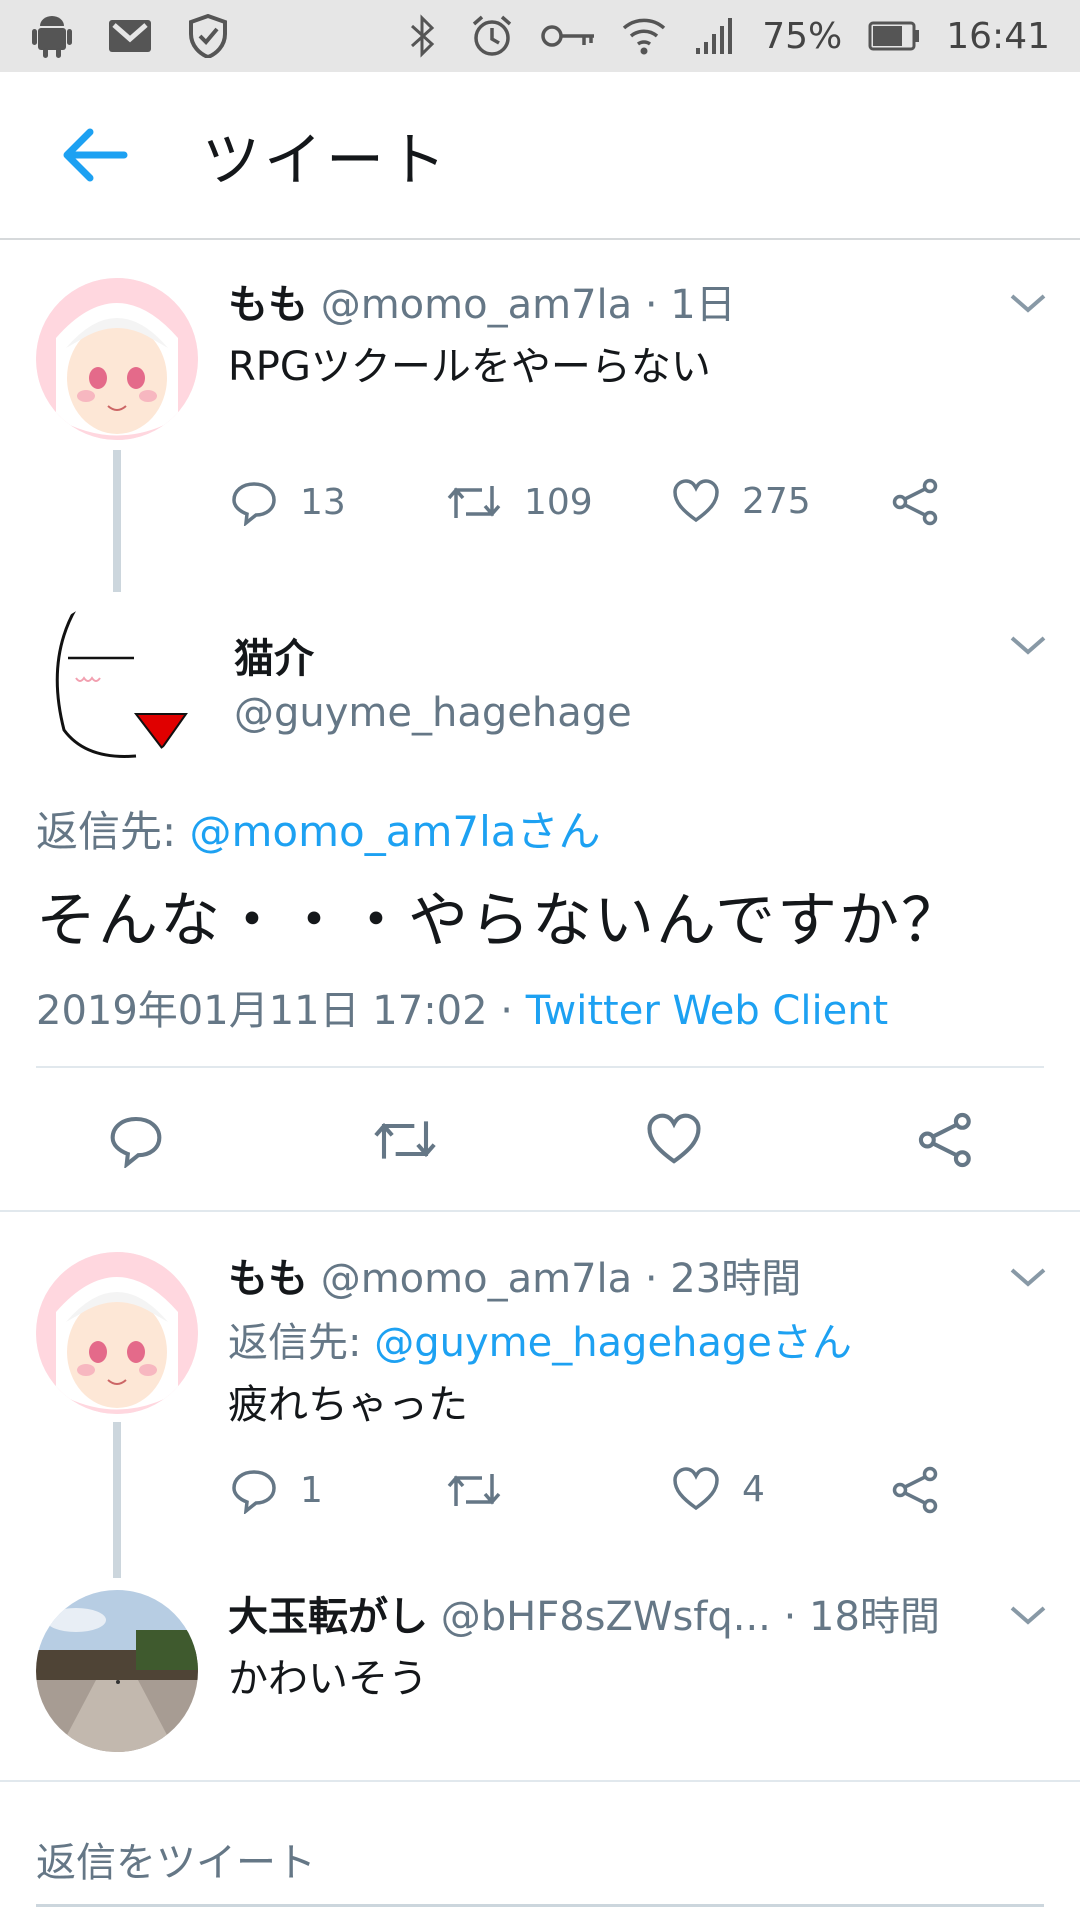  I want to click on battery-percent: 75%, so click(802, 36).